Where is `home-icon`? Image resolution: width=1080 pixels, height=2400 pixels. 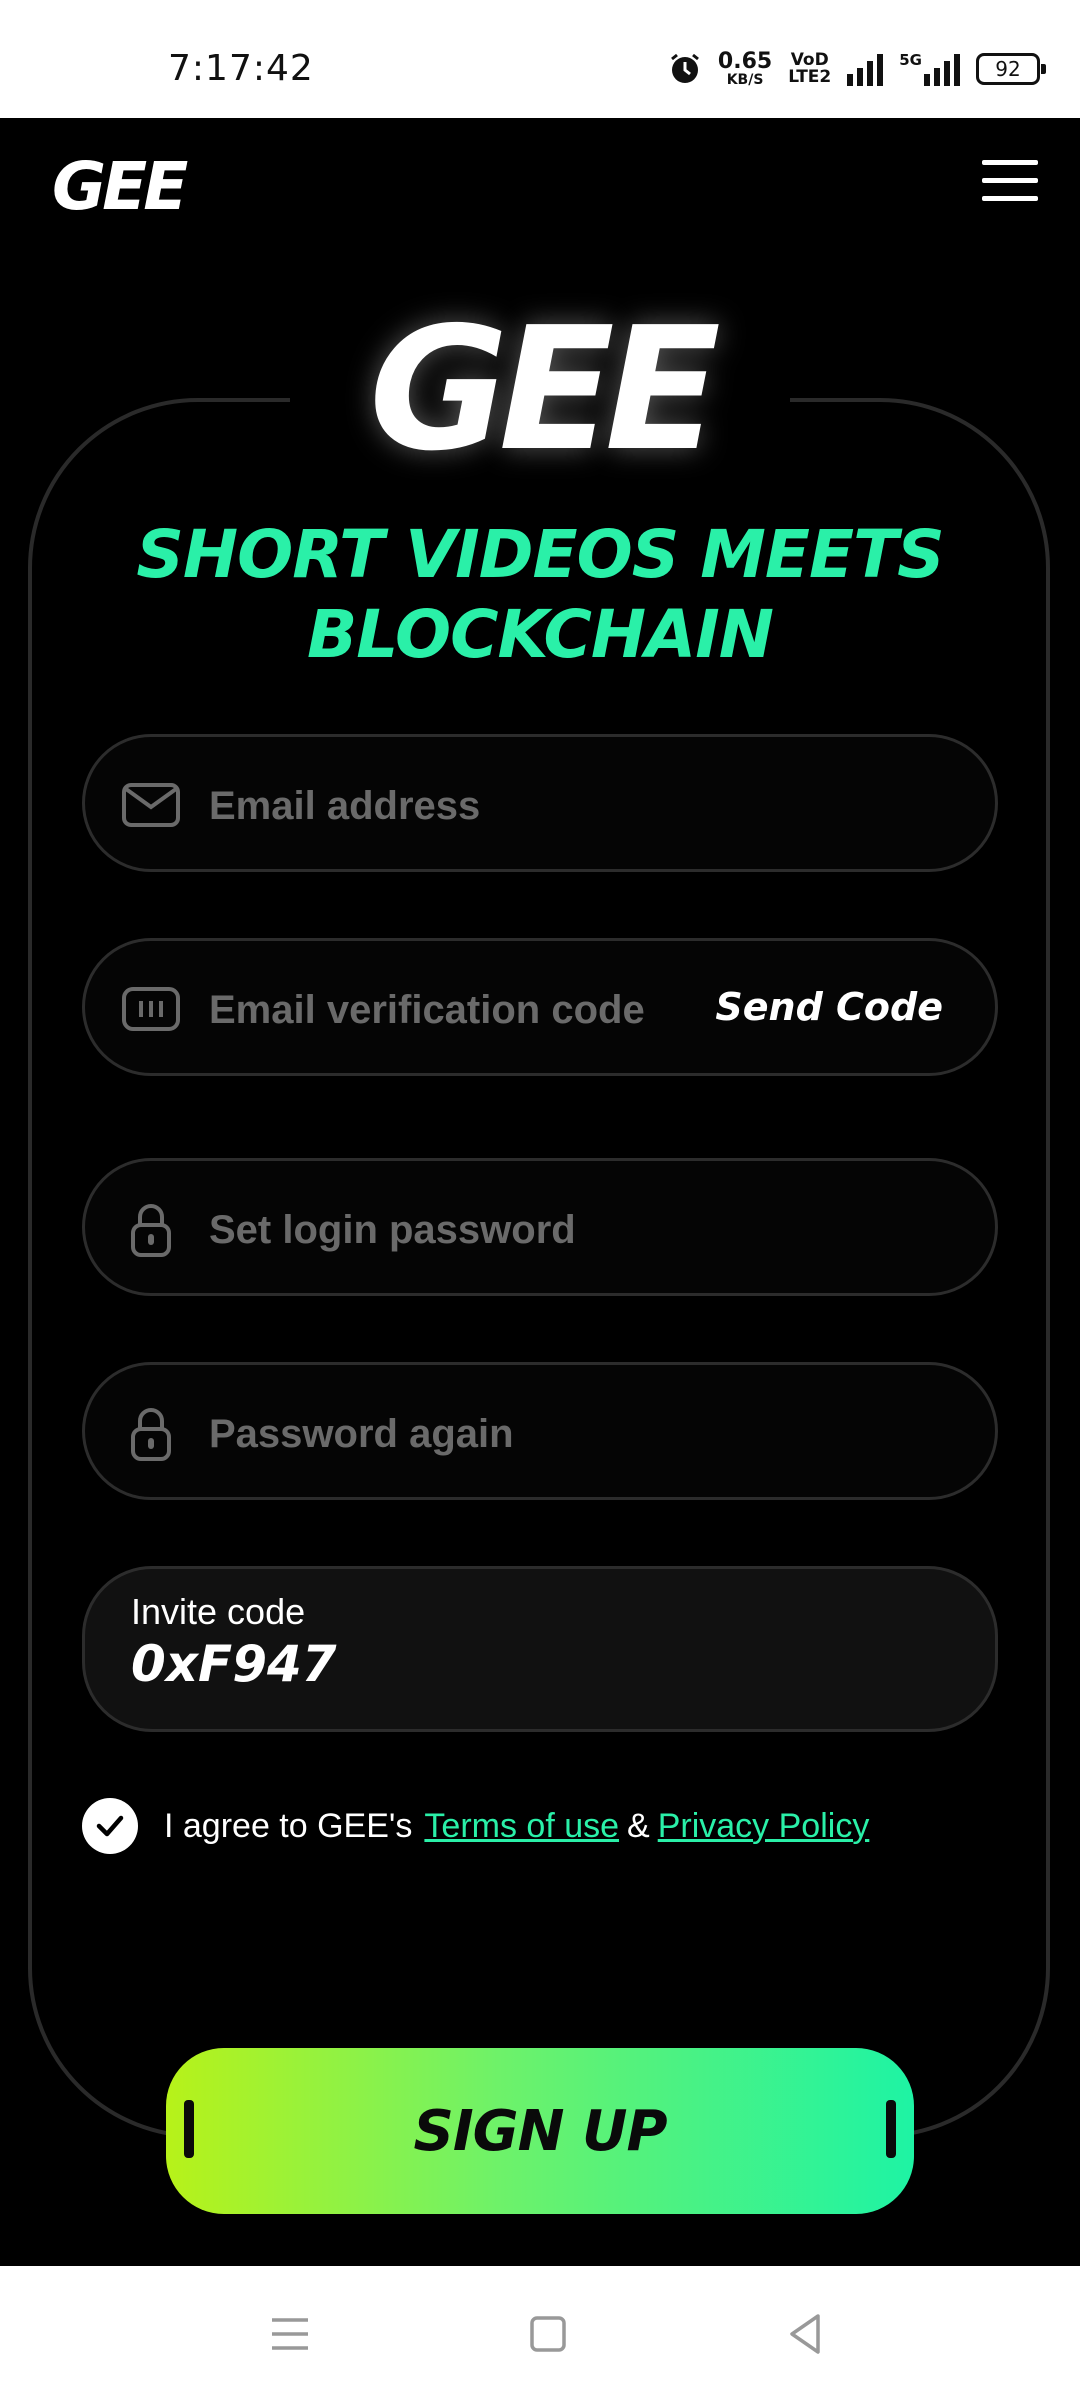 home-icon is located at coordinates (548, 2334).